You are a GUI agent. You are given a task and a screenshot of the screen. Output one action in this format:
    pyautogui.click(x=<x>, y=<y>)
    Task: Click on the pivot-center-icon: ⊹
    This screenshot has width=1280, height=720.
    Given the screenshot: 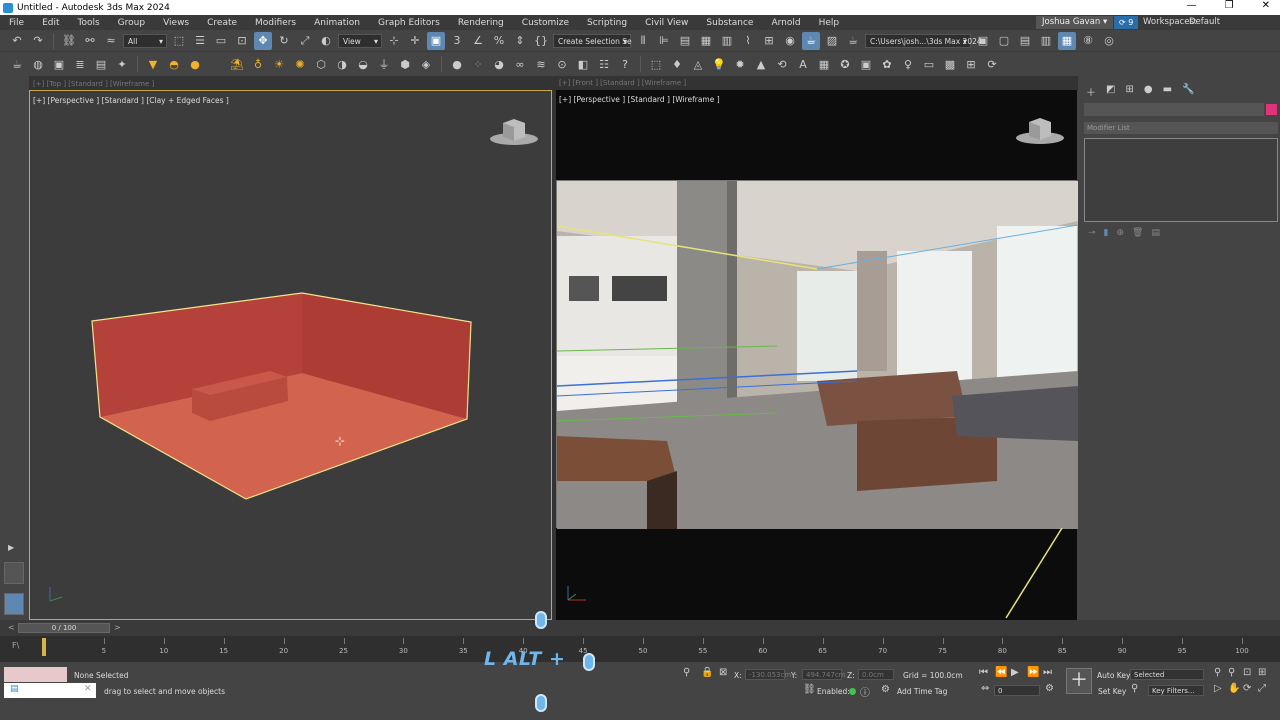 What is the action you would take?
    pyautogui.click(x=394, y=41)
    